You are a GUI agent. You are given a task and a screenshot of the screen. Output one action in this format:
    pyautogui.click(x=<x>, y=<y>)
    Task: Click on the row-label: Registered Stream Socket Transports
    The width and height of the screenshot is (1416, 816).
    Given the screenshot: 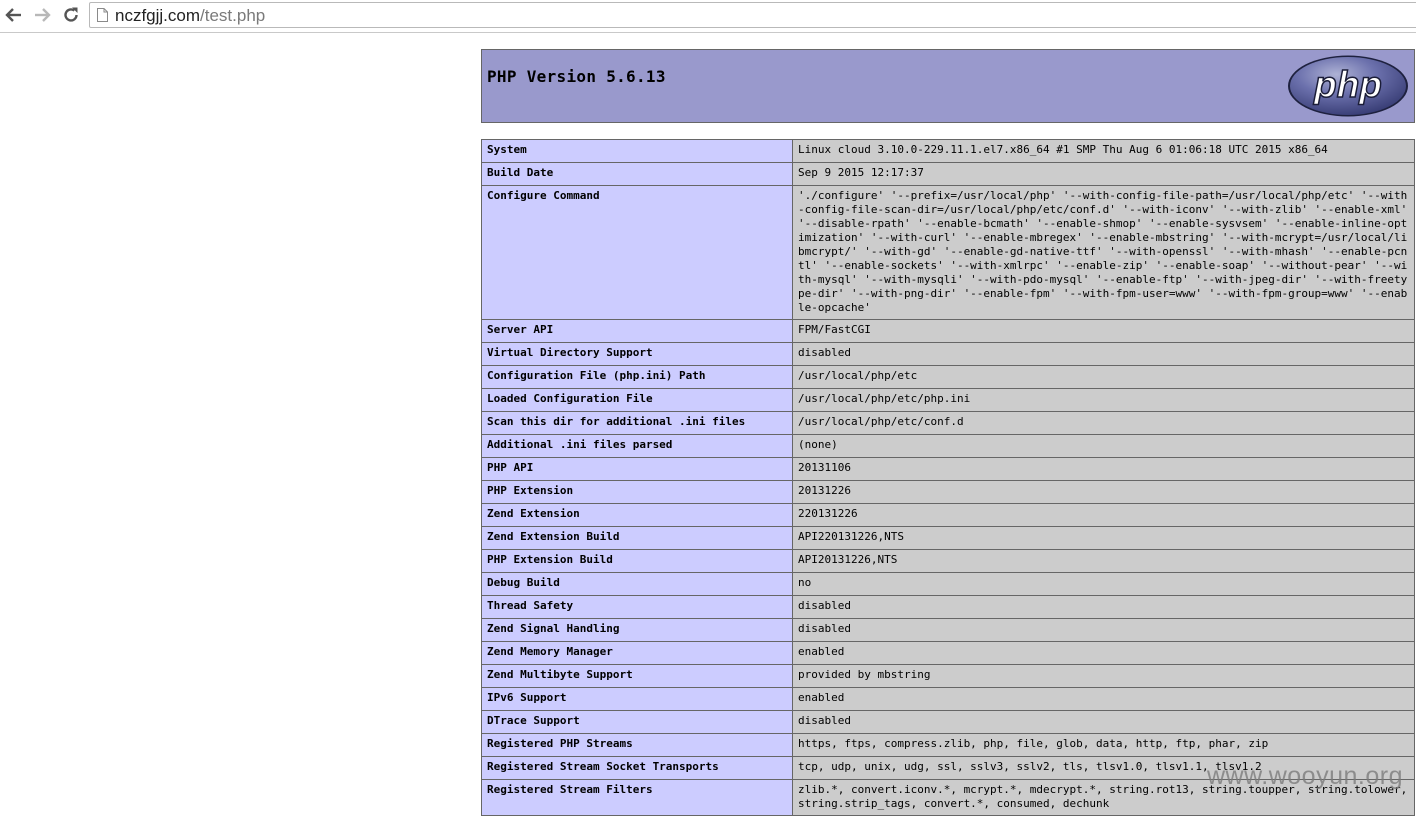 What is the action you would take?
    pyautogui.click(x=637, y=768)
    